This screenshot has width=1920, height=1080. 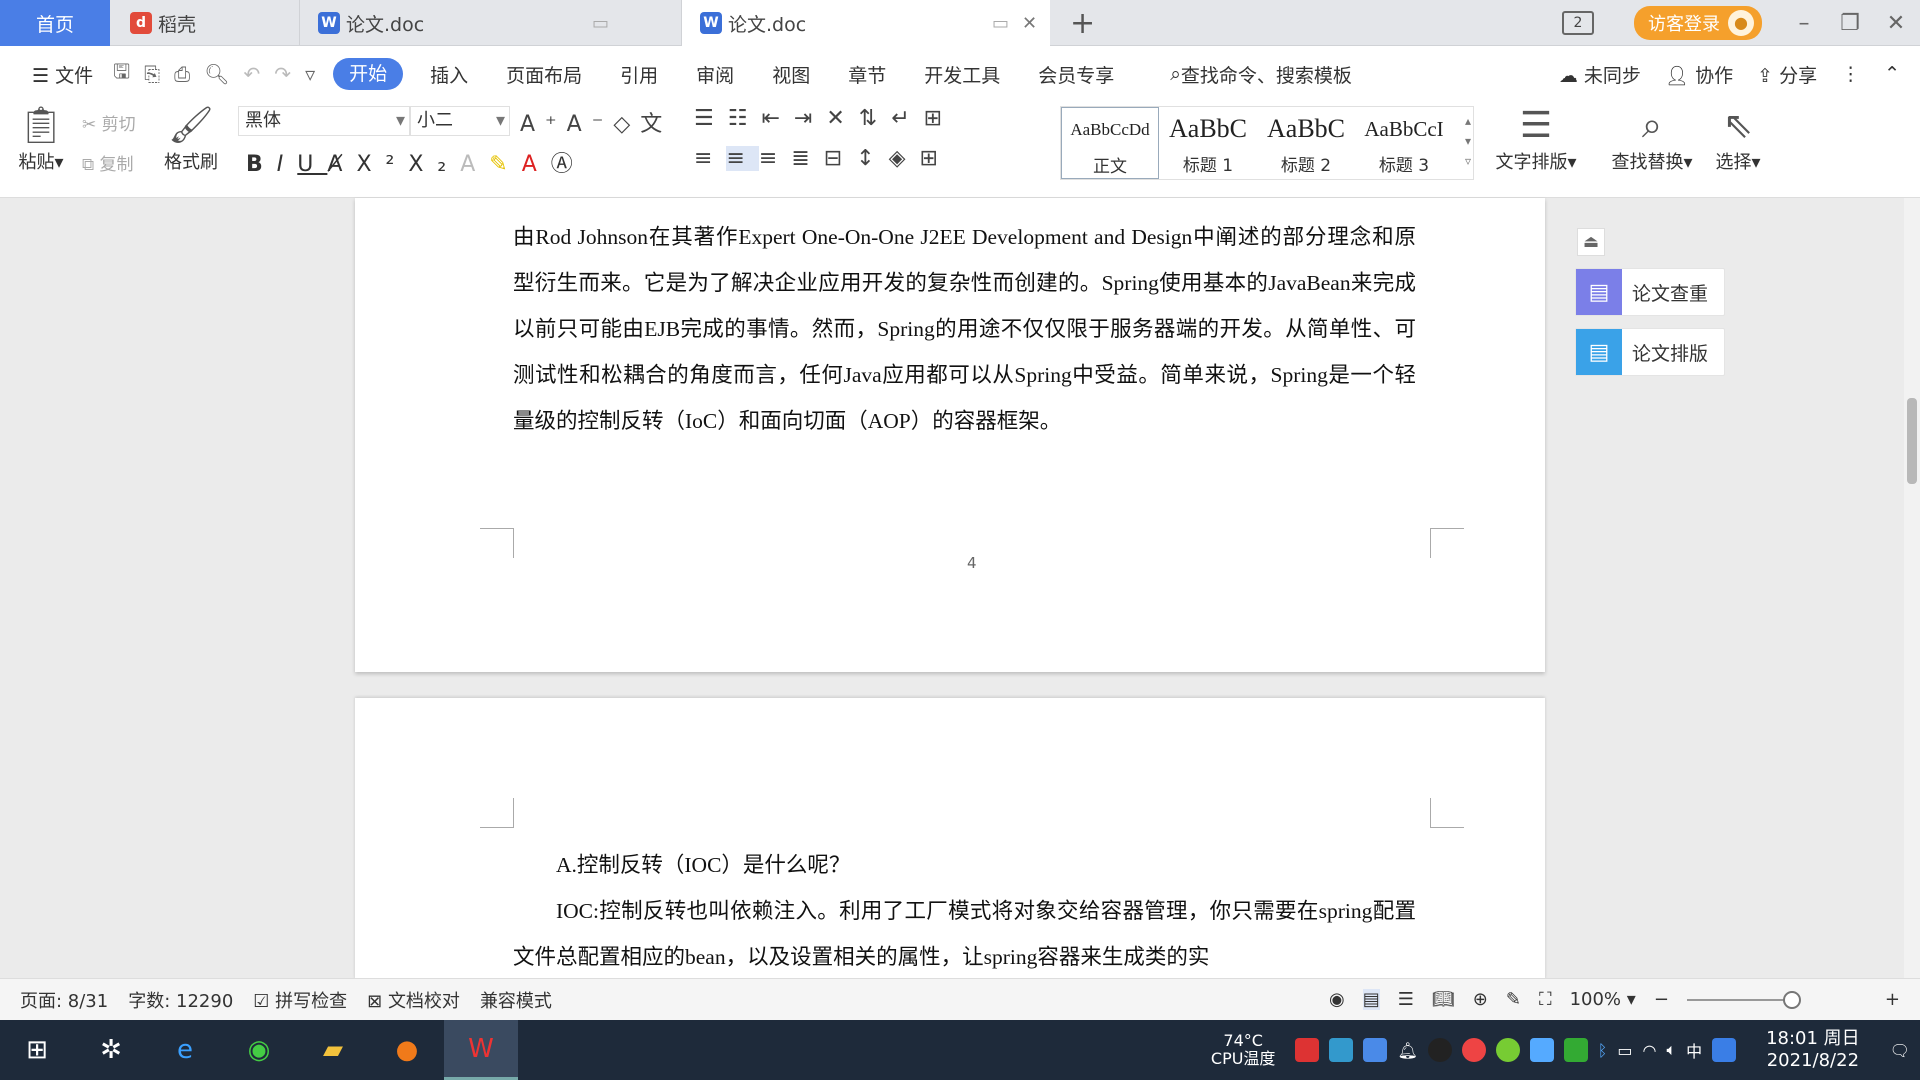 I want to click on wifi-icon: ◠, so click(x=1649, y=1050).